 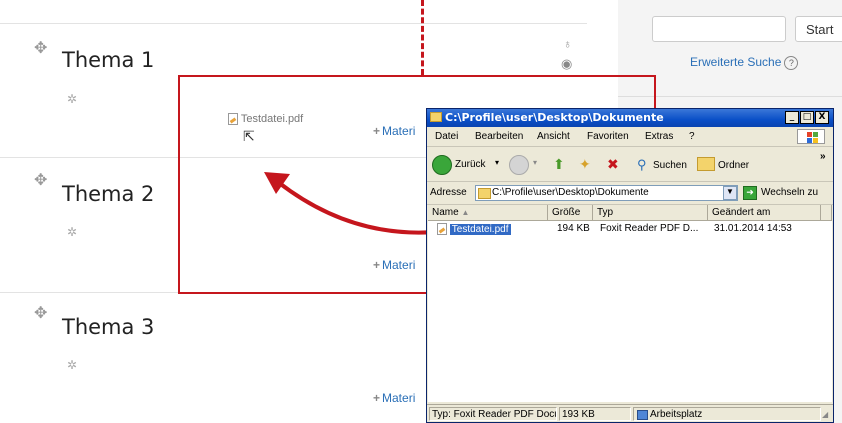 What do you see at coordinates (293, 23) in the screenshot?
I see `divider` at bounding box center [293, 23].